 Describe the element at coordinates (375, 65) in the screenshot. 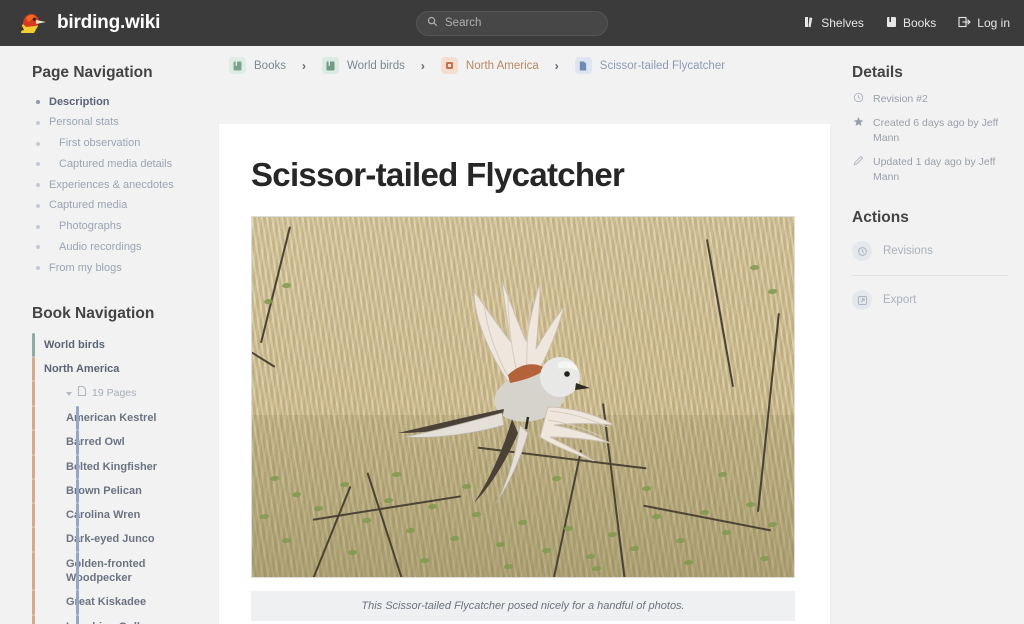

I see `breadcrumb-label: World birds` at that location.